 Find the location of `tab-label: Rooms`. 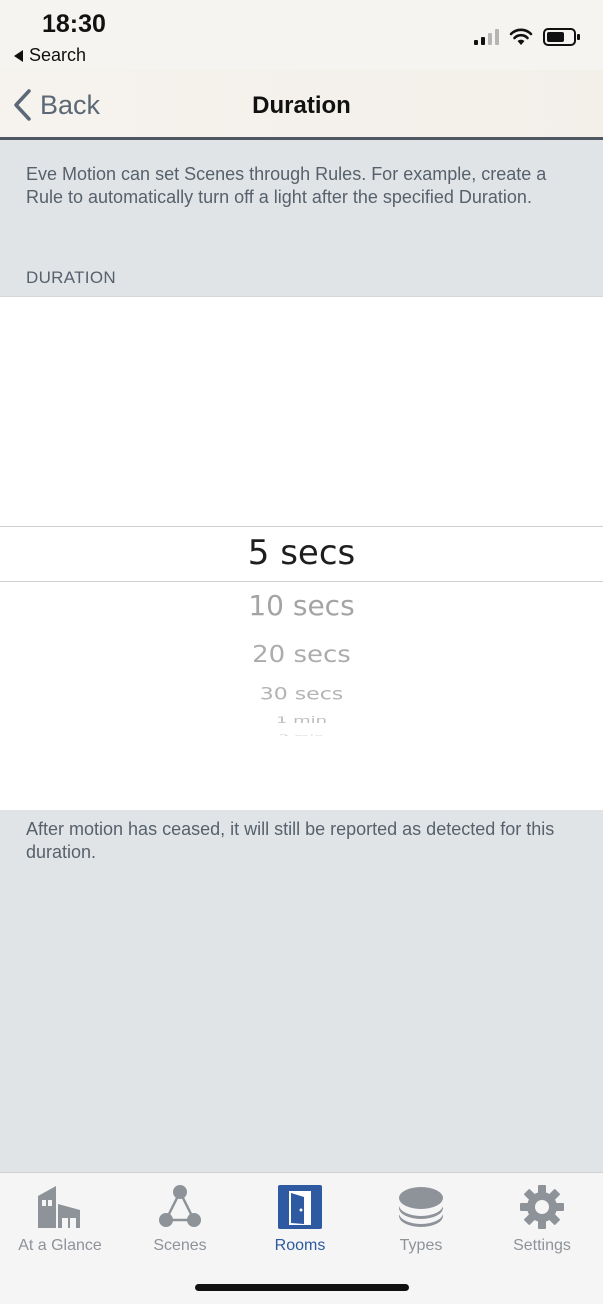

tab-label: Rooms is located at coordinates (300, 1245).